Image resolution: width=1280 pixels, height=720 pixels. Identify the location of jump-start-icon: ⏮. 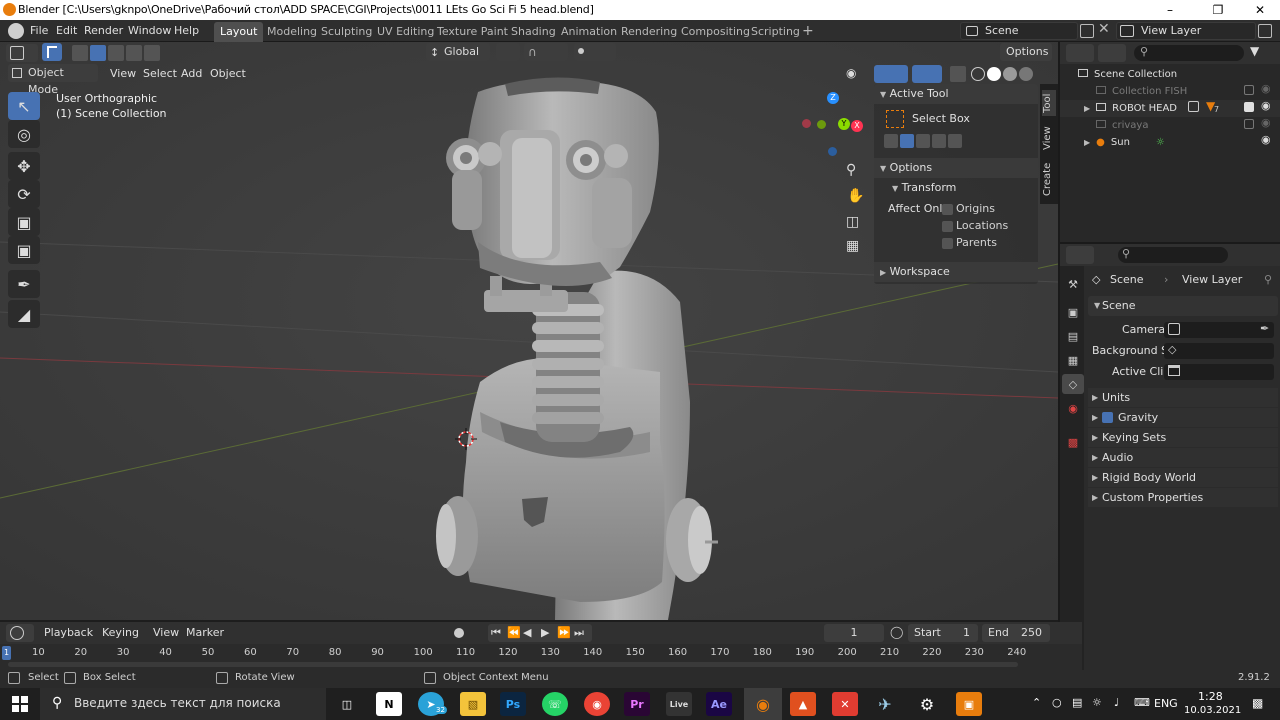
(496, 633).